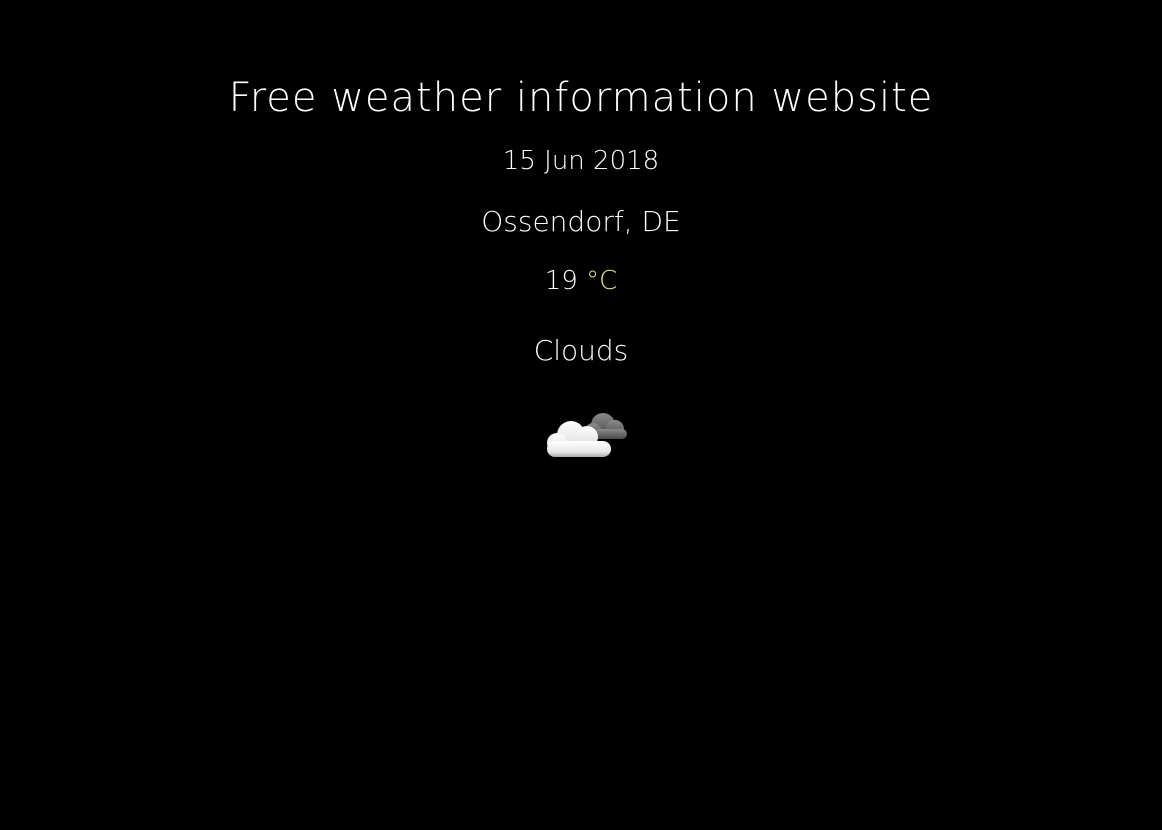  What do you see at coordinates (581, 161) in the screenshot?
I see `date-text: 15 Jun 2018` at bounding box center [581, 161].